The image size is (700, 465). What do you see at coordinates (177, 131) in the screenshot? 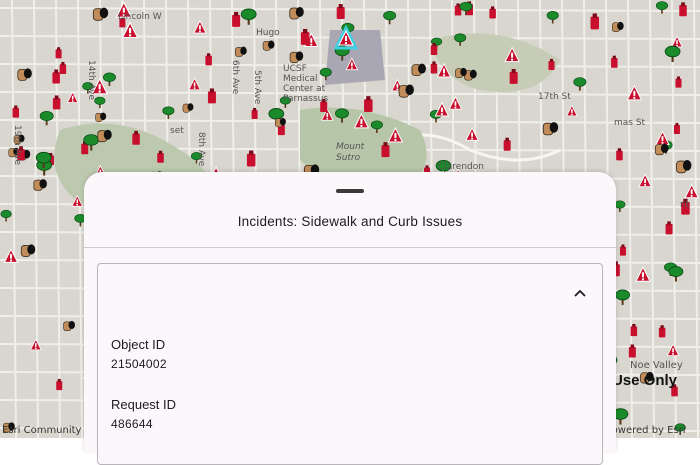
I see `map-label-set: set` at bounding box center [177, 131].